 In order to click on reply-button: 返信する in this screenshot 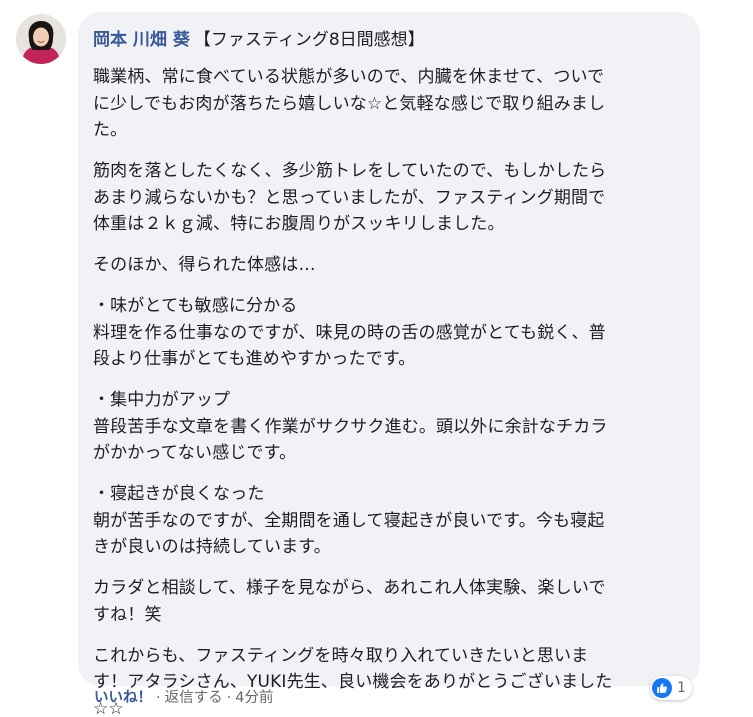, I will do `click(194, 698)`.